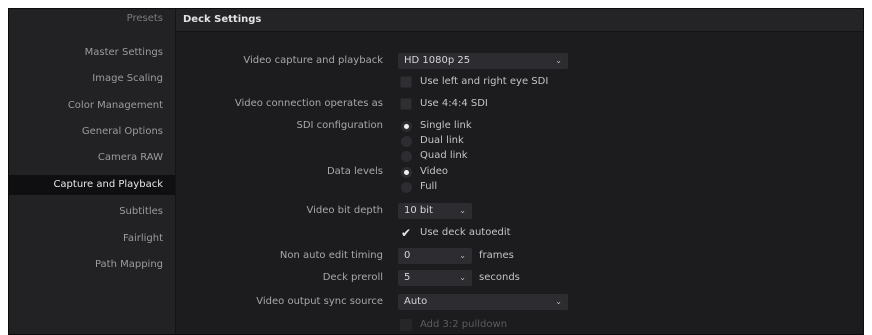  What do you see at coordinates (406, 126) in the screenshot?
I see `sdi-single-link-radio` at bounding box center [406, 126].